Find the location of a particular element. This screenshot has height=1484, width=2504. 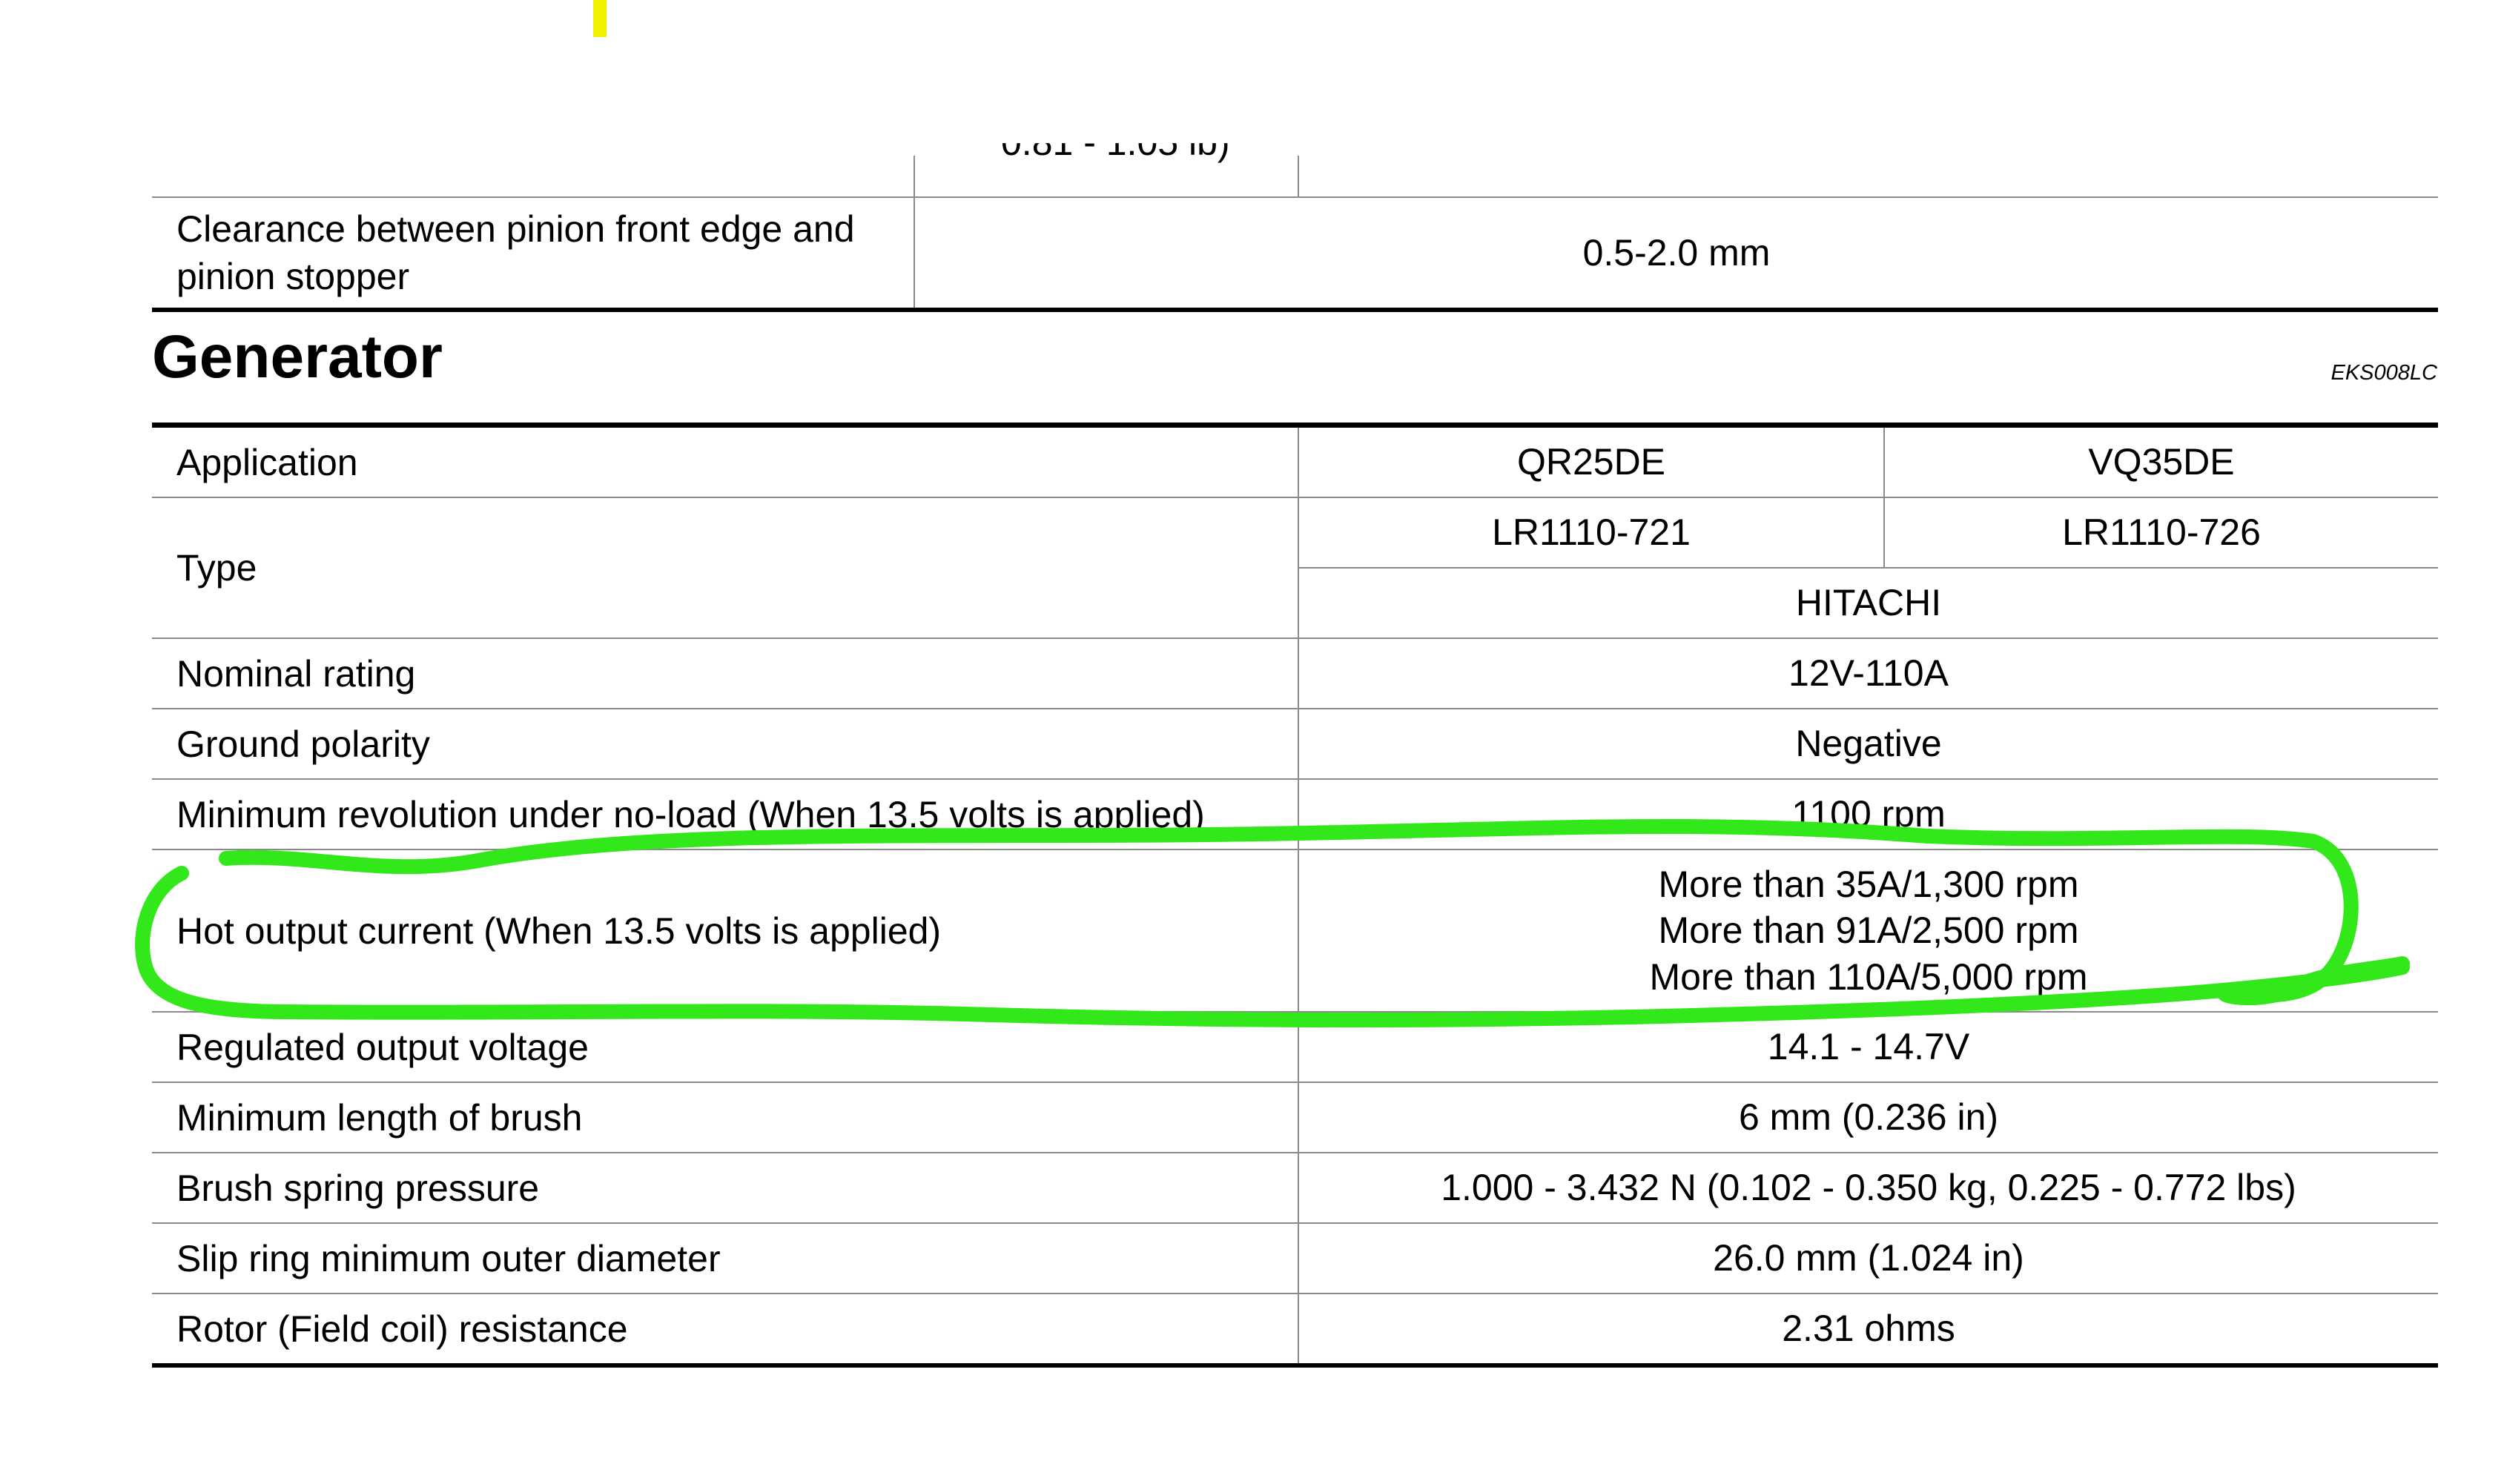

row-label: Type is located at coordinates (725, 567).